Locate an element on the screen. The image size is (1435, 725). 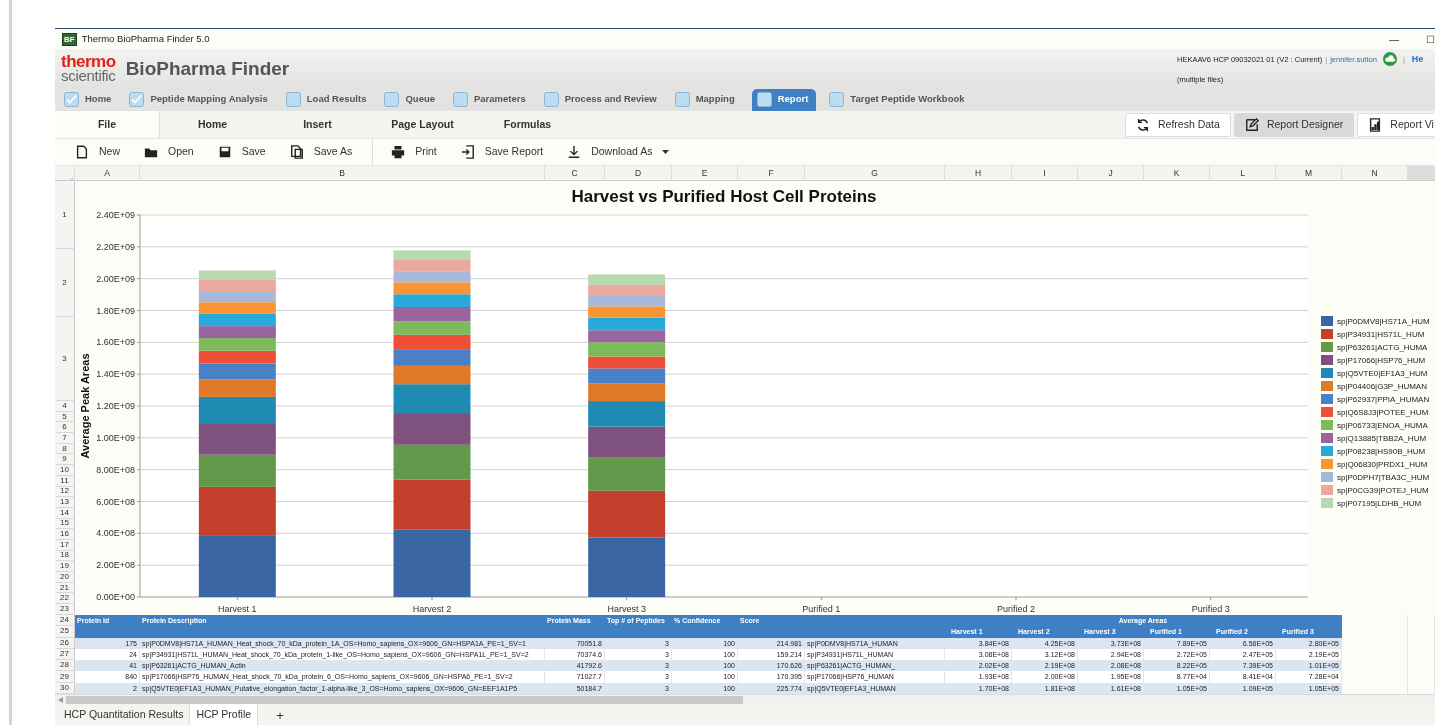
view-button: Refresh Data is located at coordinates (1178, 125).